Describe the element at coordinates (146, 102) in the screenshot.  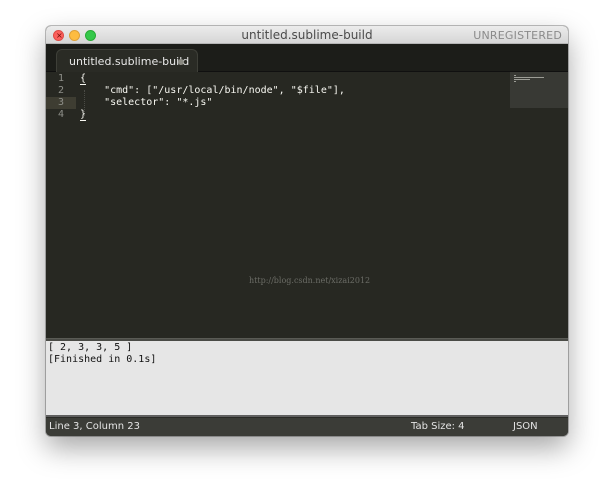
I see `code-line: "selector": "*.js"` at that location.